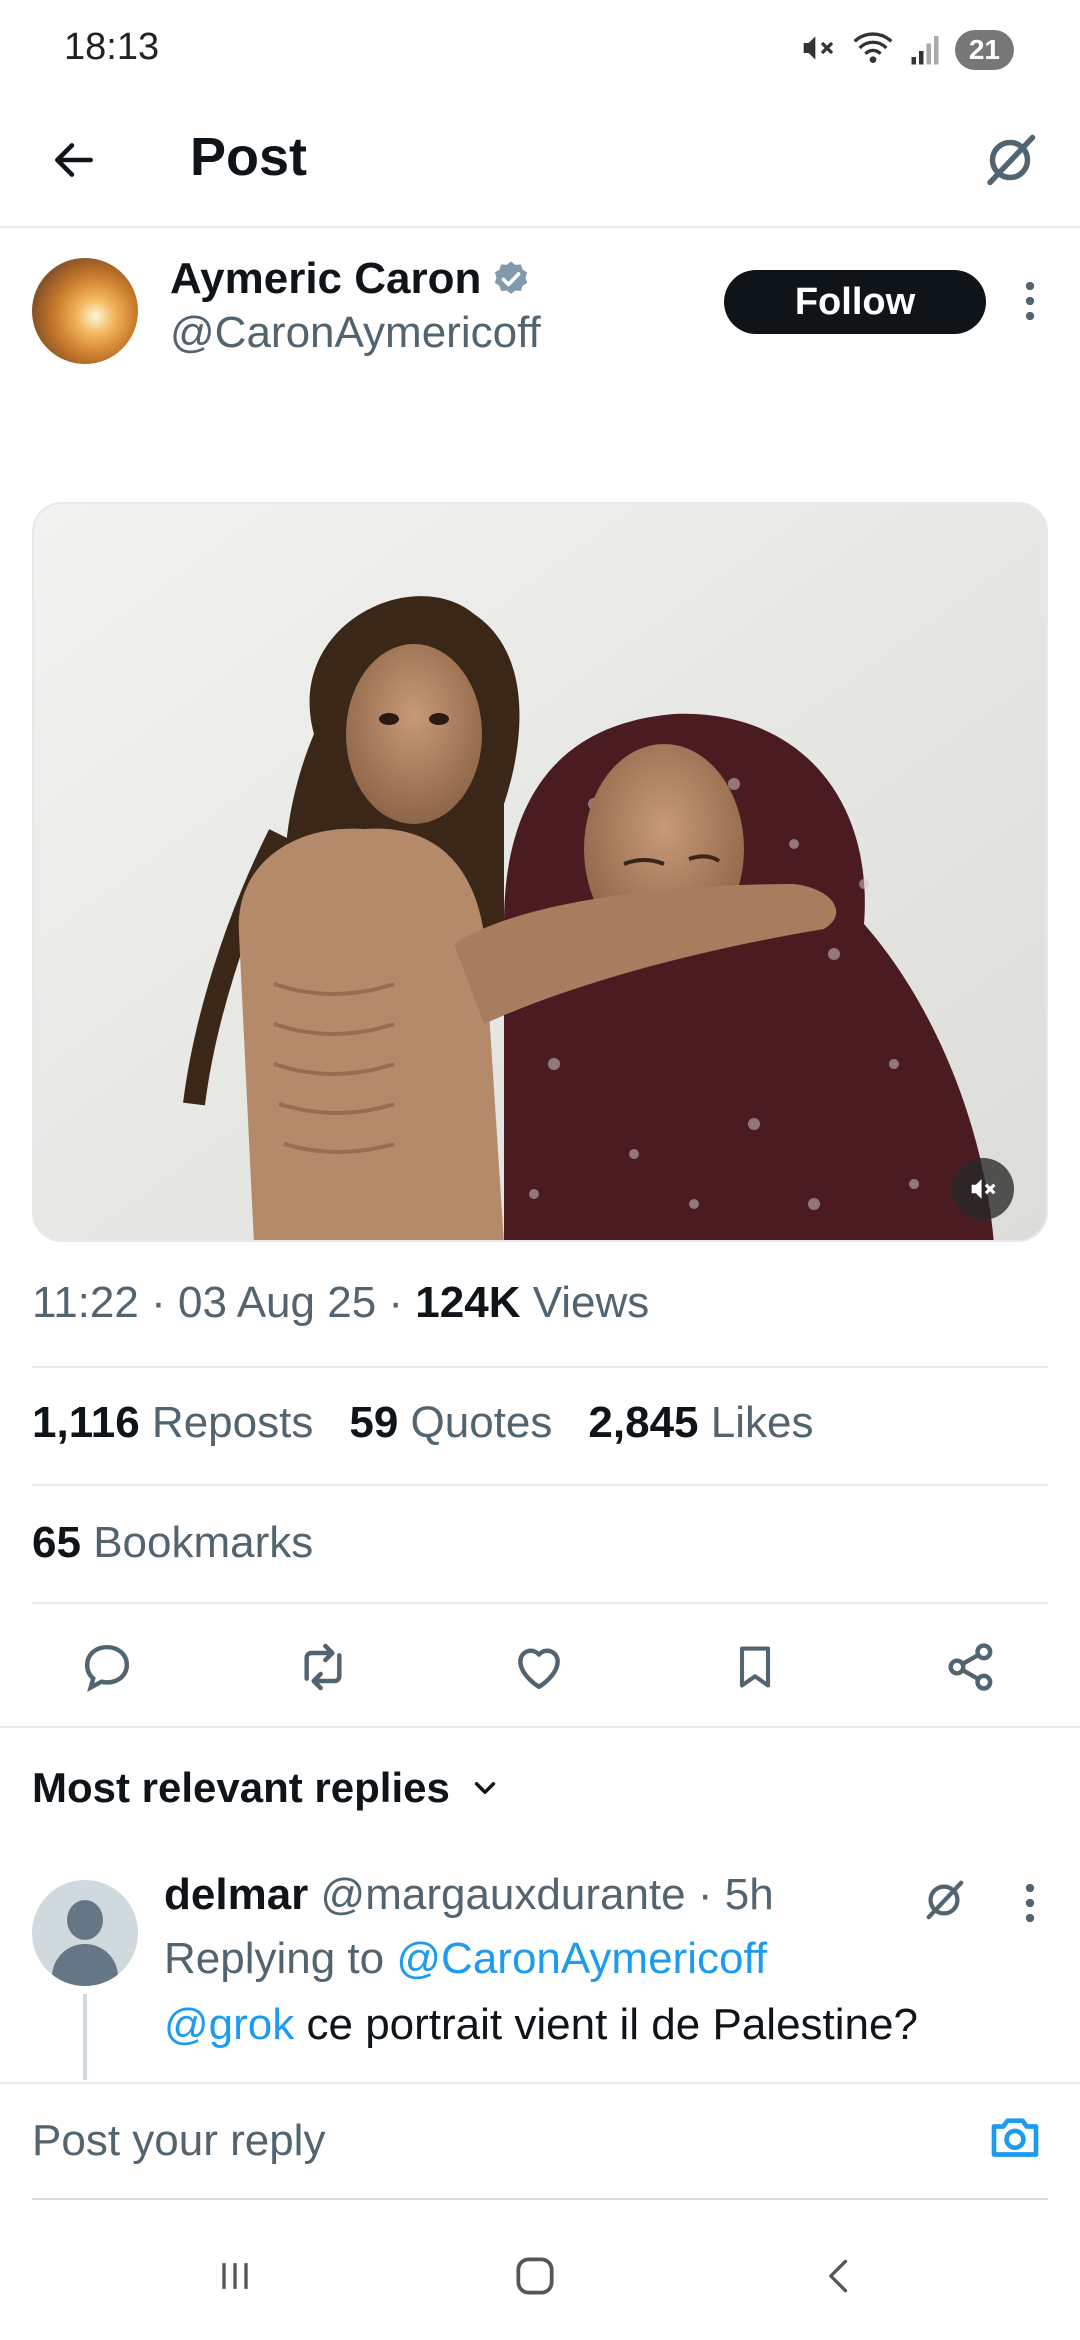 This screenshot has width=1080, height=2340. Describe the element at coordinates (503, 1894) in the screenshot. I see `reply-author-handle: @margauxdurante` at that location.